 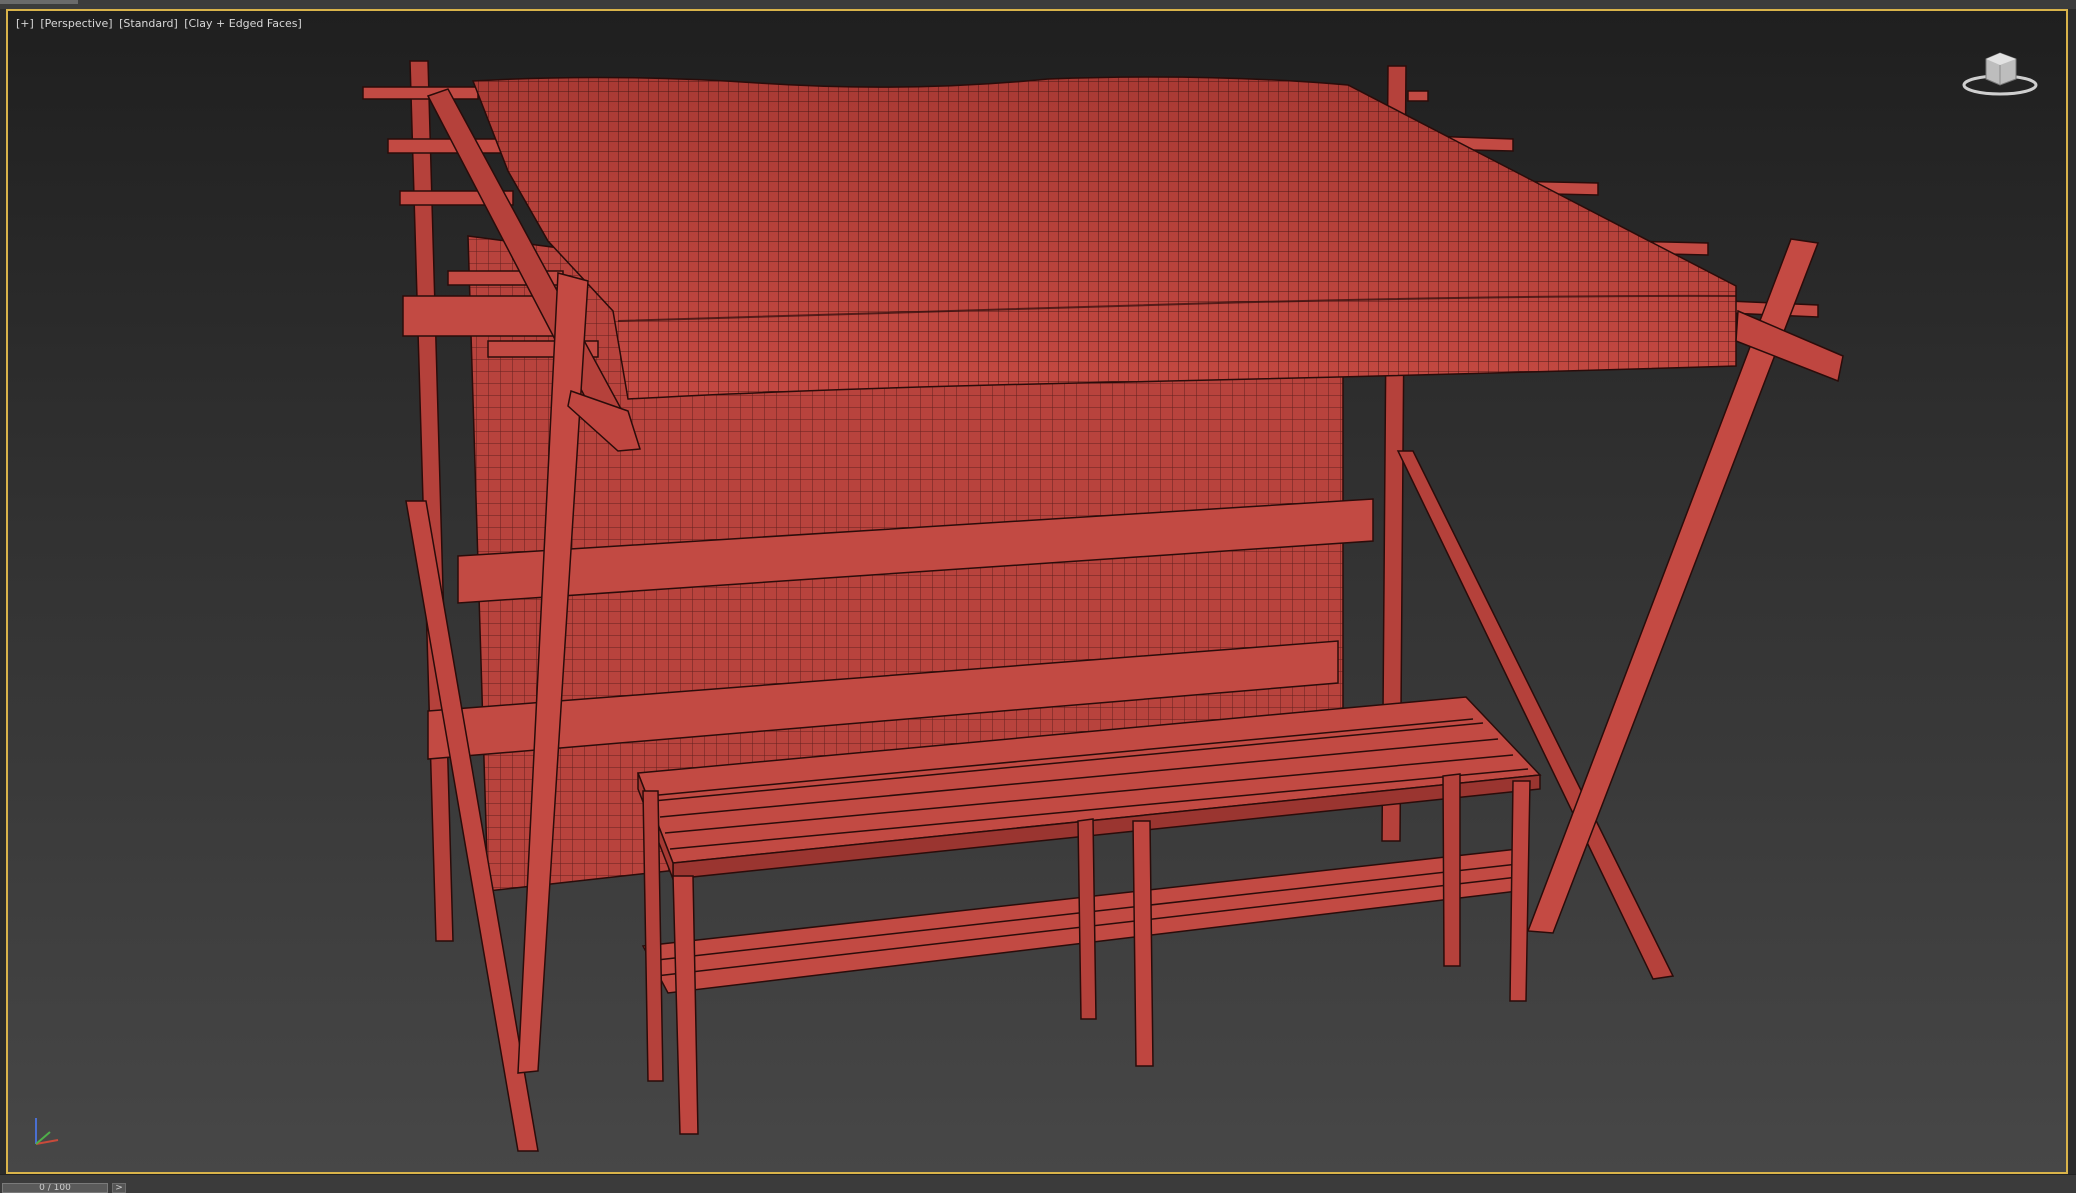 What do you see at coordinates (76, 23) in the screenshot?
I see `viewport-menu-perspective: [Perspective]` at bounding box center [76, 23].